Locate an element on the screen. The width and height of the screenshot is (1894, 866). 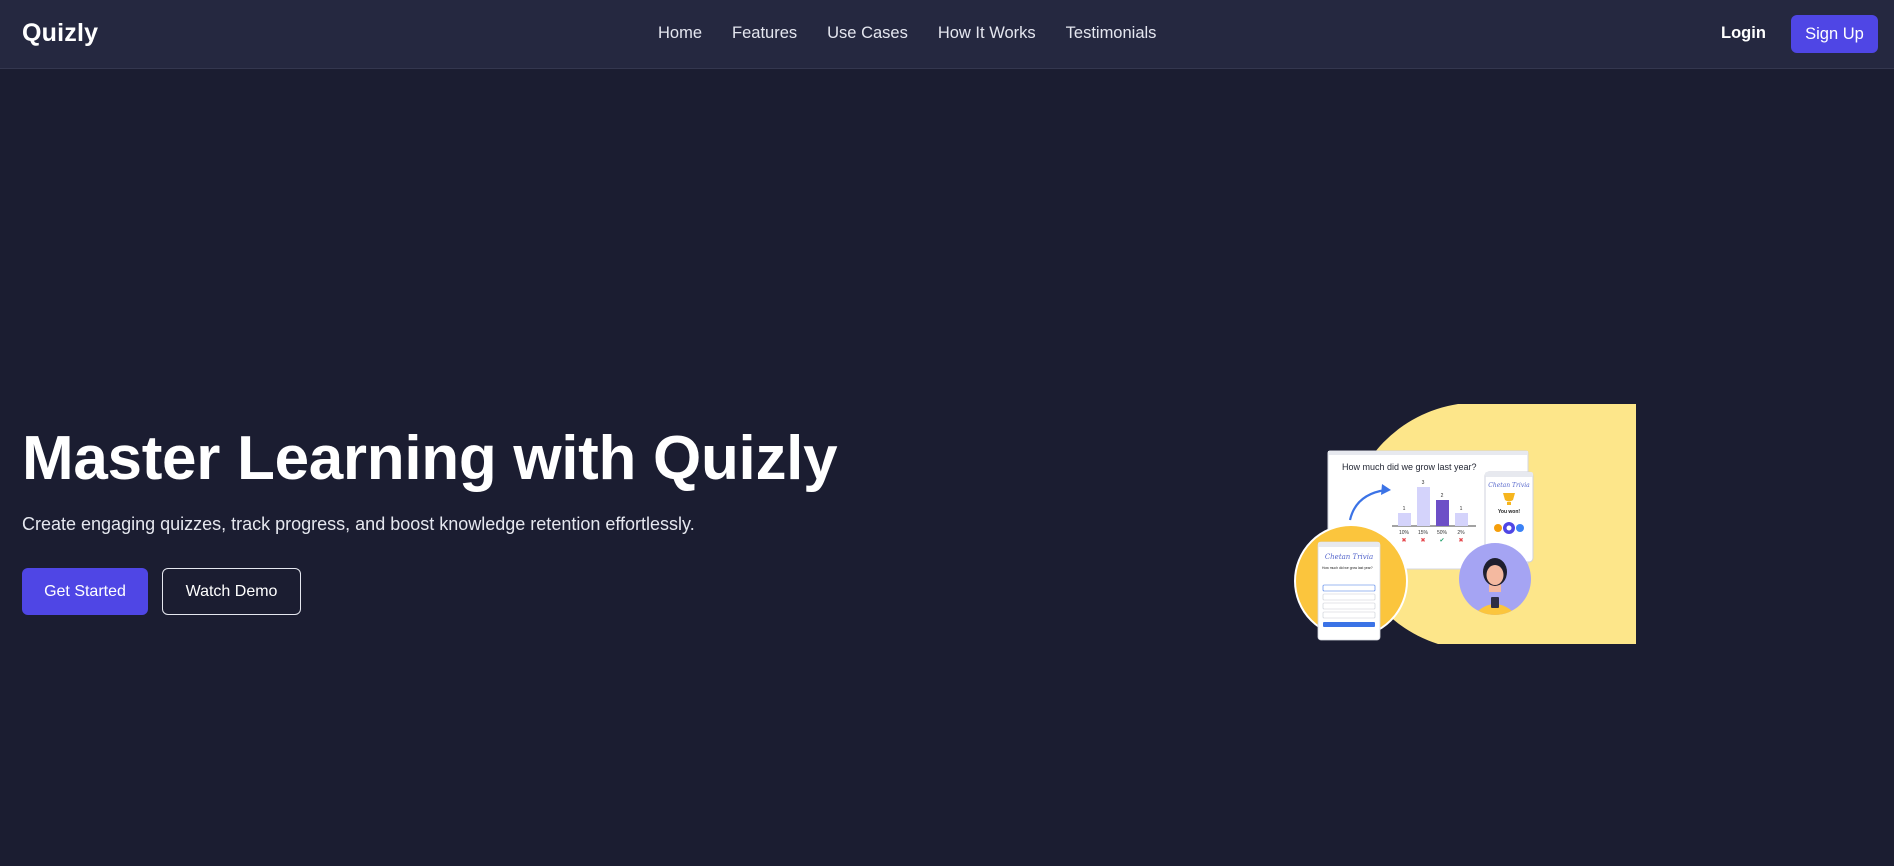
bar-label-2: 15% is located at coordinates (1423, 533).